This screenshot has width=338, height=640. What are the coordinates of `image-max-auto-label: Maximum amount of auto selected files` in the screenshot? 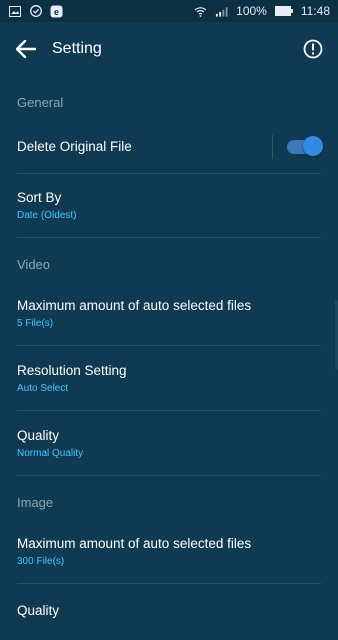 It's located at (134, 543).